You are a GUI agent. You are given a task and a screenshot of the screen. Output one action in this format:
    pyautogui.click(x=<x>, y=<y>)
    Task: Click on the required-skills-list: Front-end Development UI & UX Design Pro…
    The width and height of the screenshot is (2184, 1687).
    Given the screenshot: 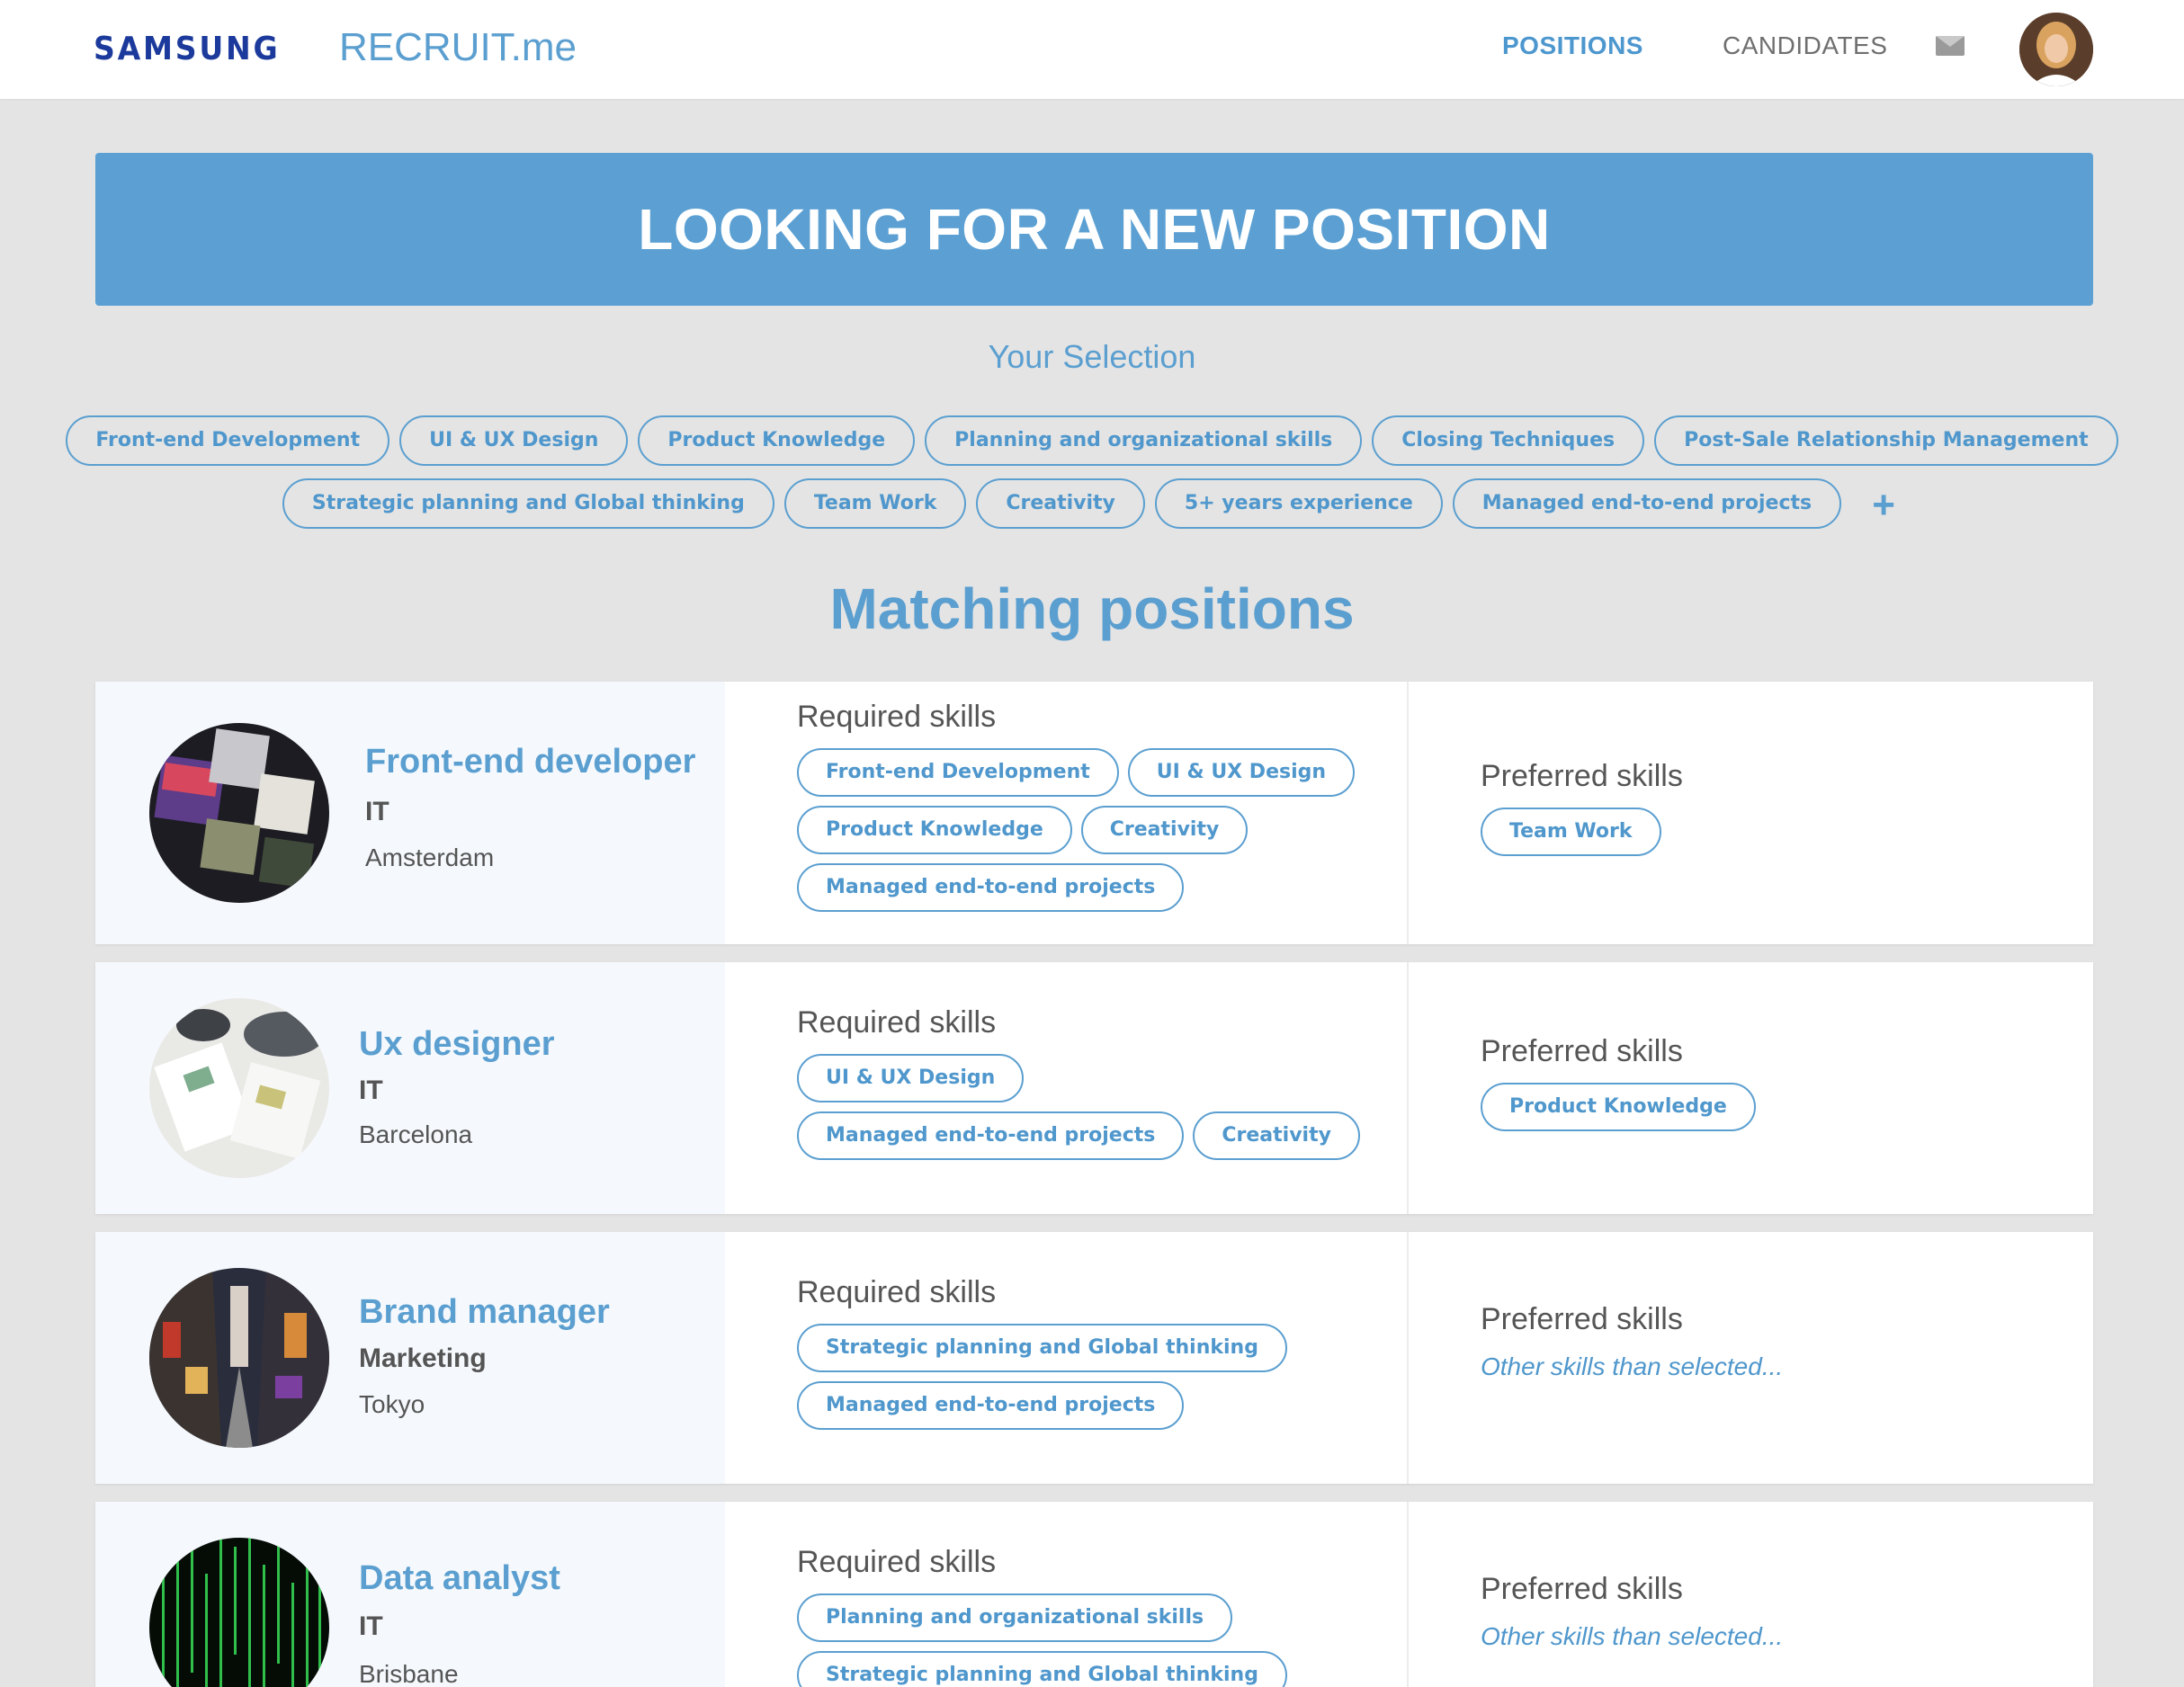 What is the action you would take?
    pyautogui.click(x=1094, y=830)
    